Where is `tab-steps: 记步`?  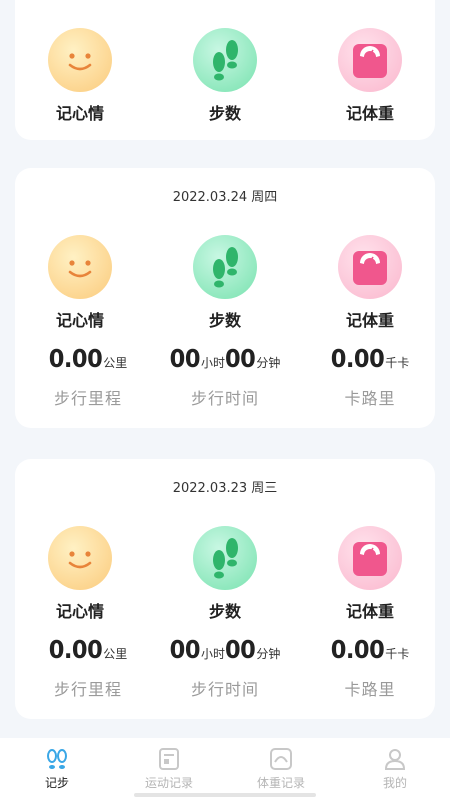
tab-steps: 记步 is located at coordinates (57, 768).